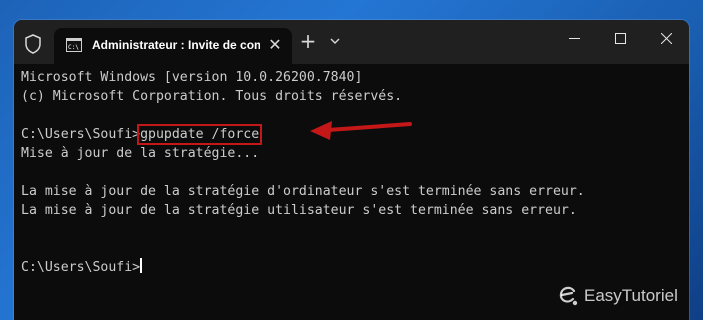  I want to click on command-highlight: gpupdate /force, so click(200, 134).